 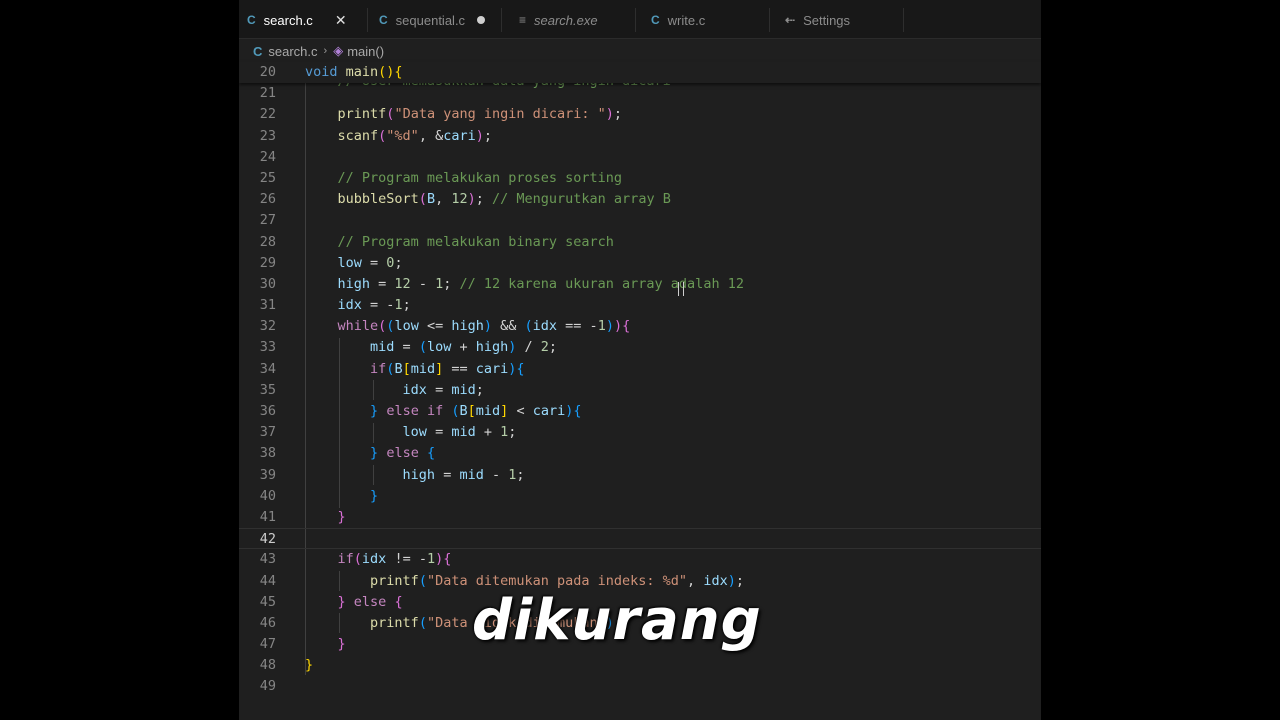 What do you see at coordinates (827, 20) in the screenshot?
I see `tab-label: Settings` at bounding box center [827, 20].